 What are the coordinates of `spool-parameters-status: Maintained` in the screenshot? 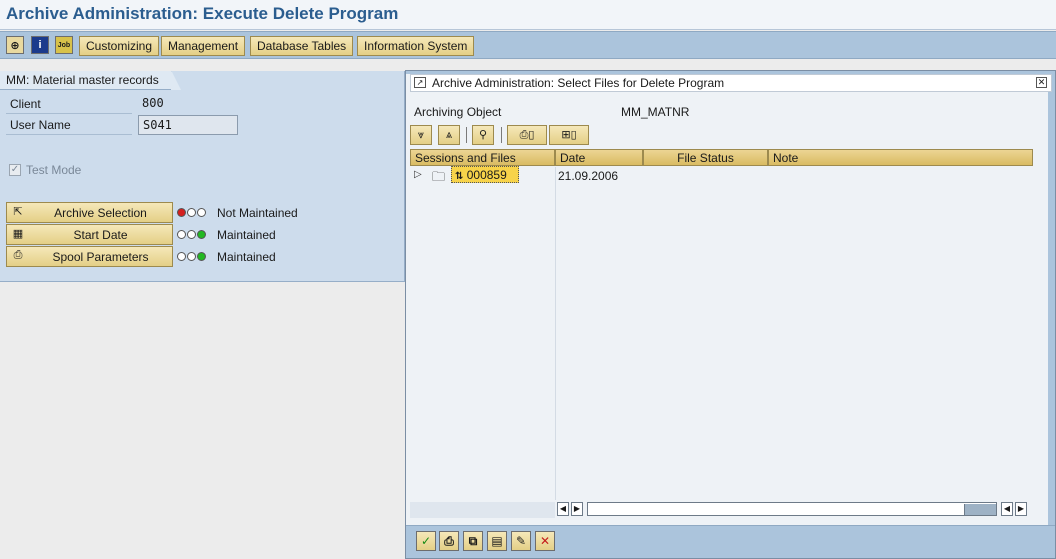 It's located at (246, 257).